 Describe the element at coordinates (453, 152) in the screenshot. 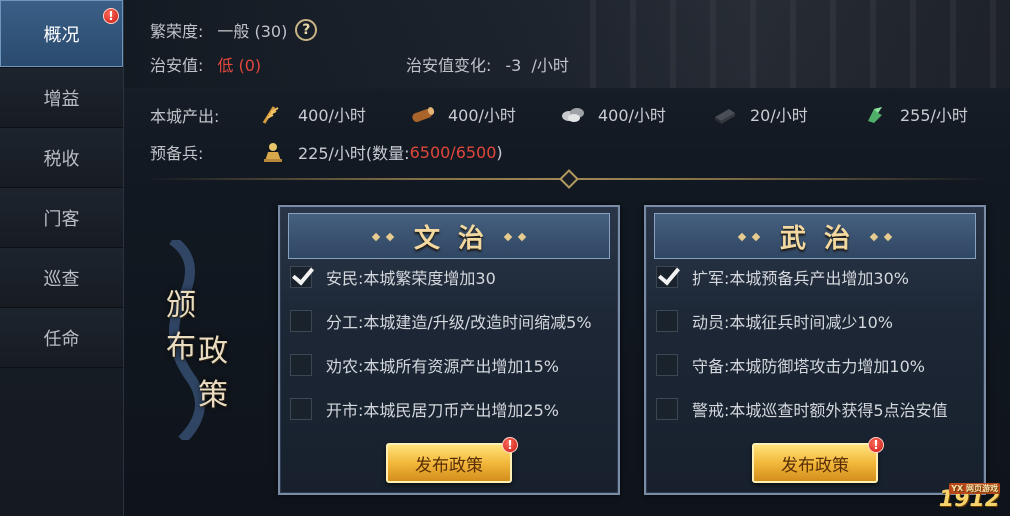

I see `reserve-count: 6500/6500` at that location.